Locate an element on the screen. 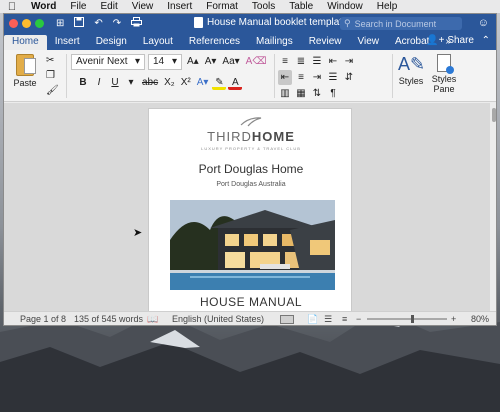 The image size is (500, 412). sort-icon: ⇅ is located at coordinates (317, 93).